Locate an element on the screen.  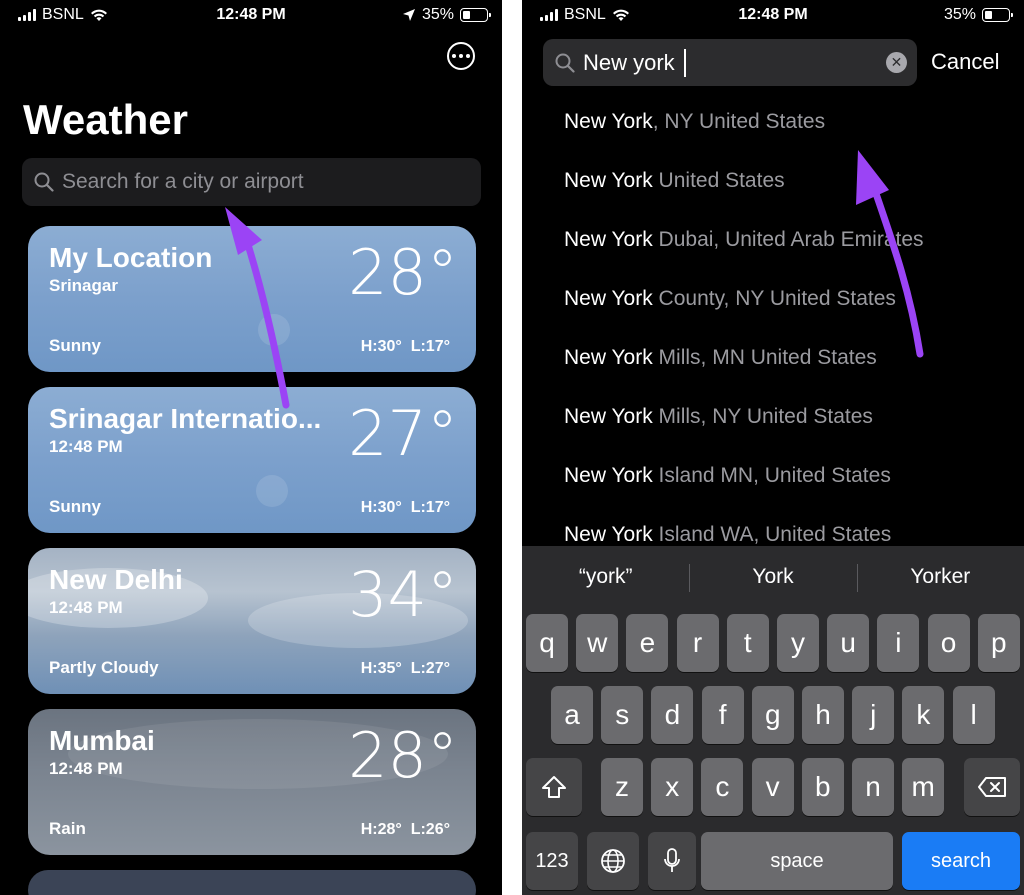
search-icon is located at coordinates (44, 182).